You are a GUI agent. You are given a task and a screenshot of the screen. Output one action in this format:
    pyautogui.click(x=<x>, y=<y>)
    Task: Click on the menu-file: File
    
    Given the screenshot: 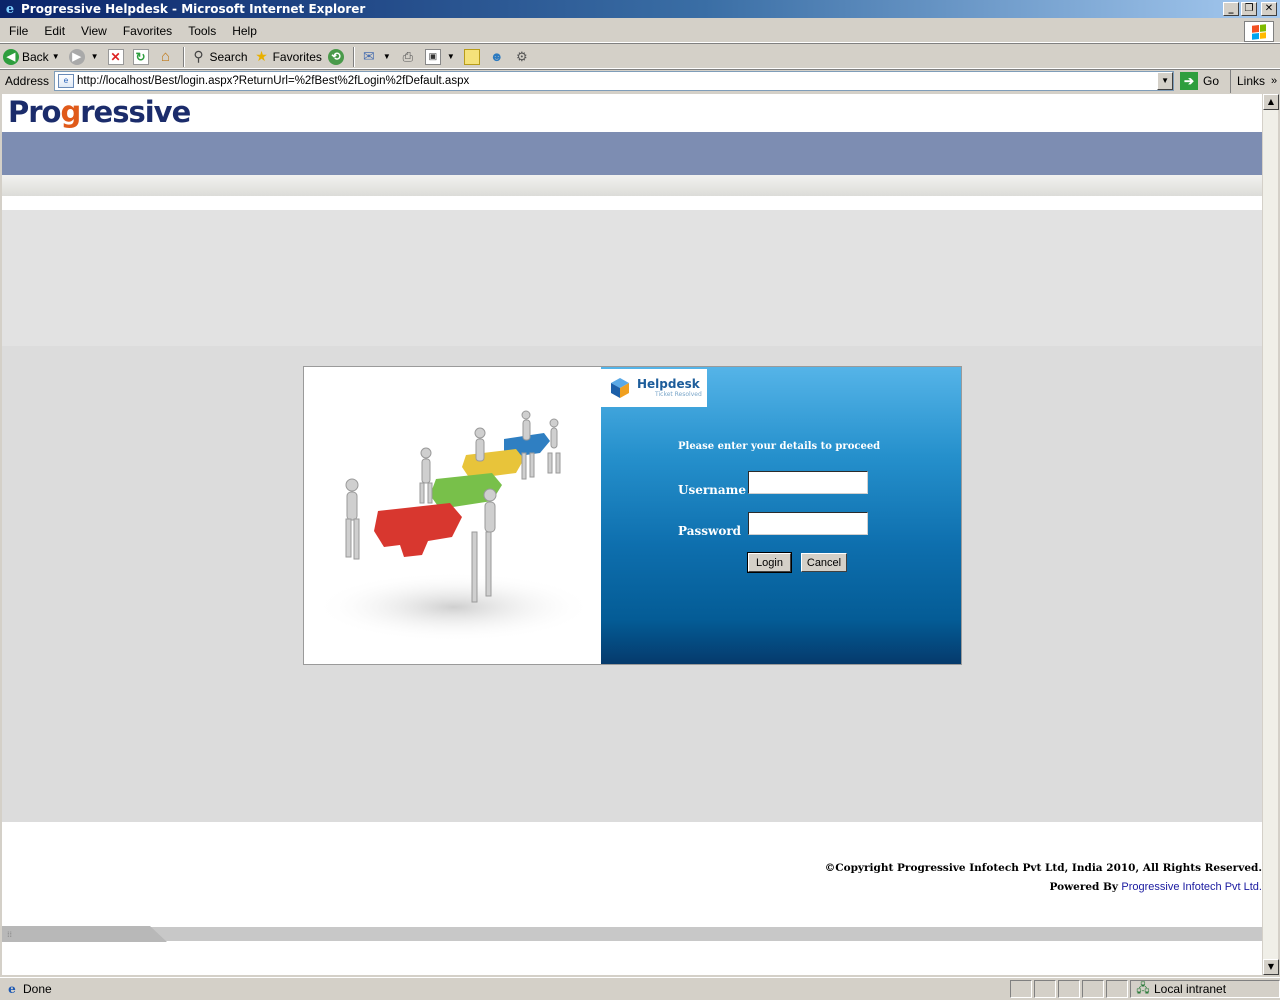 What is the action you would take?
    pyautogui.click(x=17, y=31)
    